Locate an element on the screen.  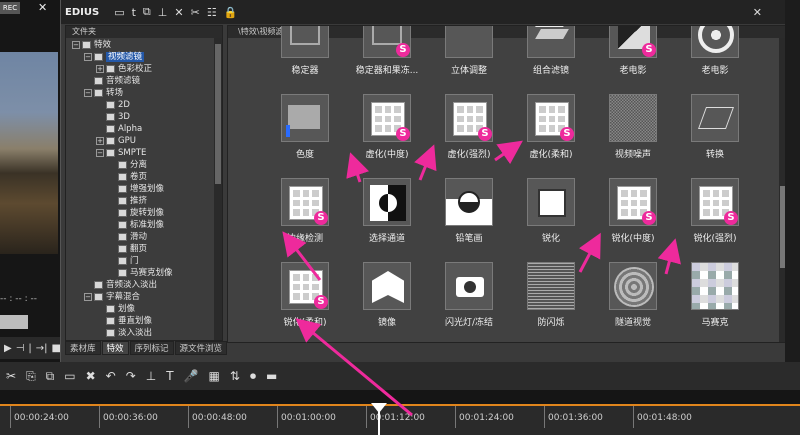
chroma-icon is located at coordinates (305, 118).